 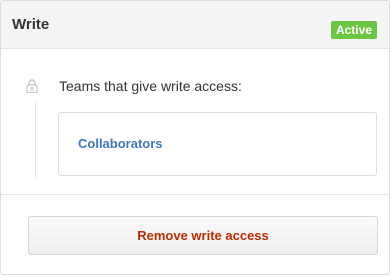 What do you see at coordinates (203, 235) in the screenshot?
I see `remove-write-access-button: Remove write access` at bounding box center [203, 235].